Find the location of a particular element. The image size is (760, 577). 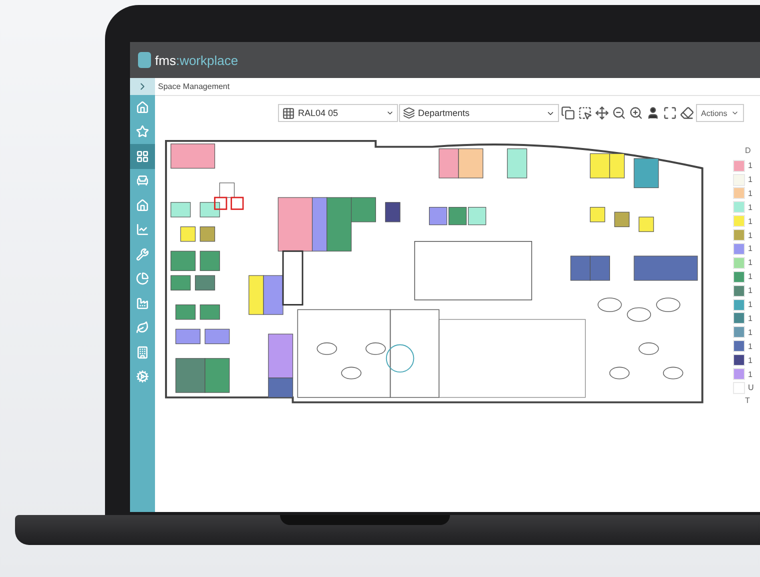

chart-icon is located at coordinates (142, 229).